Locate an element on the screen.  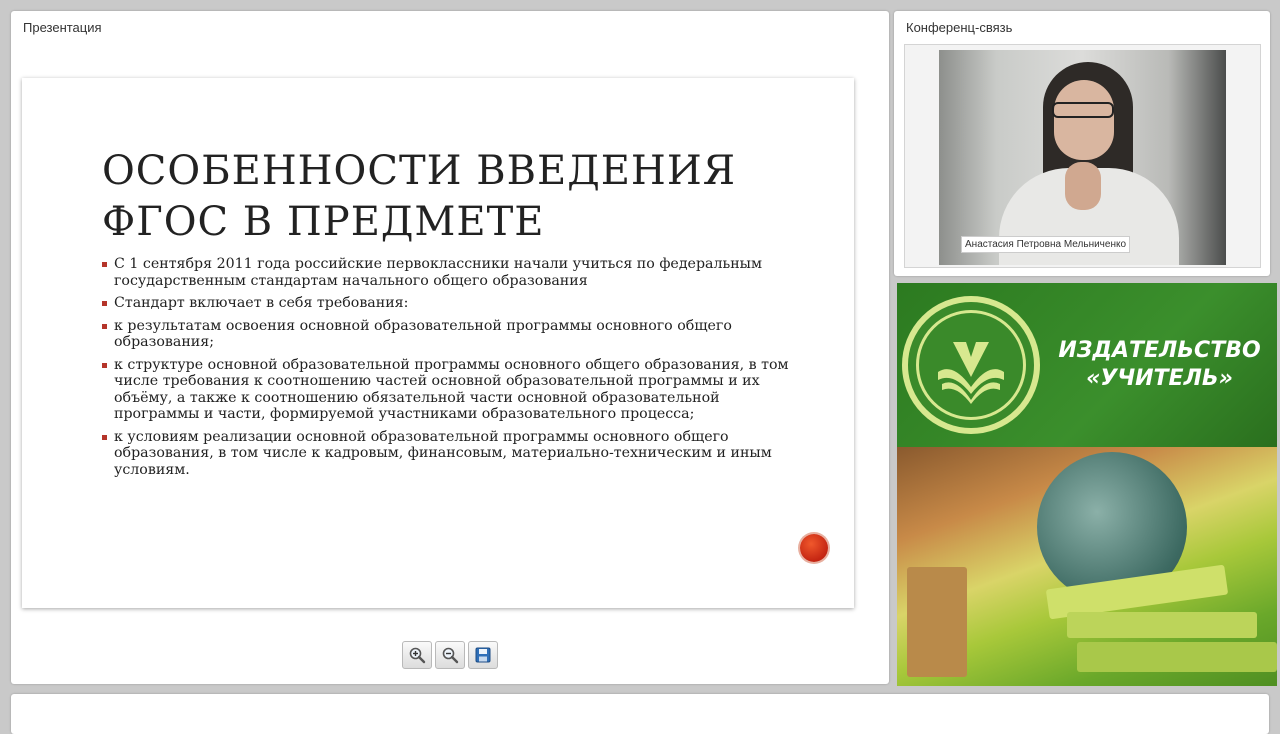
zoom-in-button is located at coordinates (417, 655).